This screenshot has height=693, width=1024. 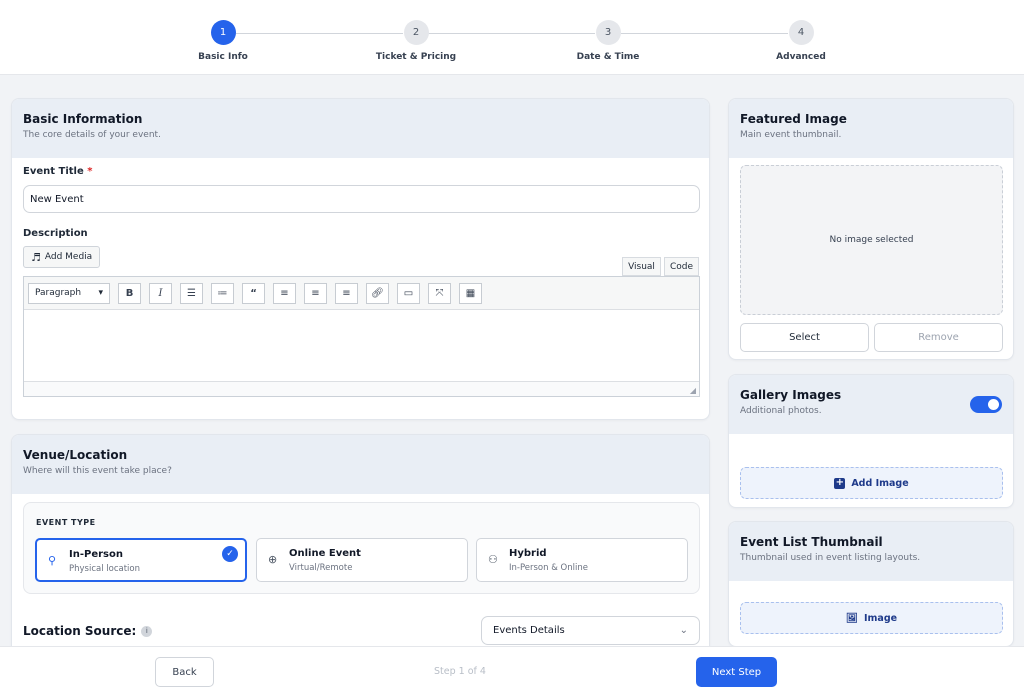 What do you see at coordinates (160, 293) in the screenshot?
I see `italic-icon: I` at bounding box center [160, 293].